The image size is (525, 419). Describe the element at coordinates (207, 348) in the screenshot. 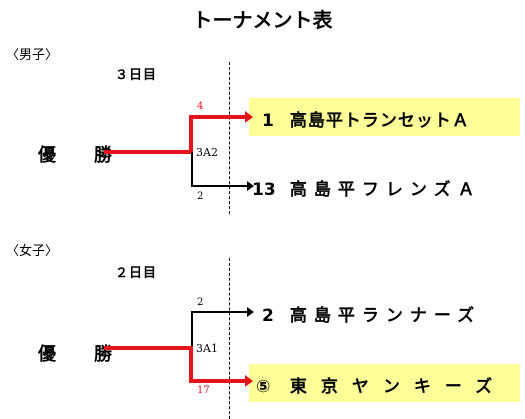

I see `match-code: 3A1` at that location.